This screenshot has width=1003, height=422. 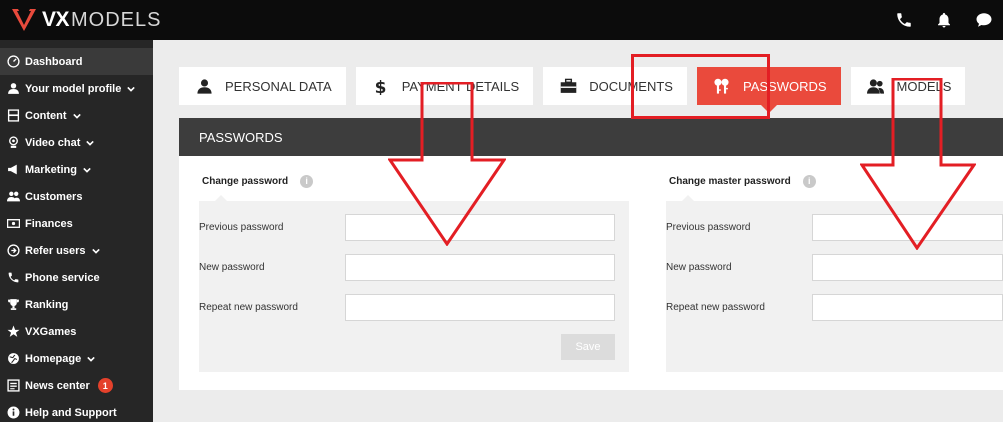 What do you see at coordinates (55, 250) in the screenshot?
I see `sidebar-item-label: Refer users` at bounding box center [55, 250].